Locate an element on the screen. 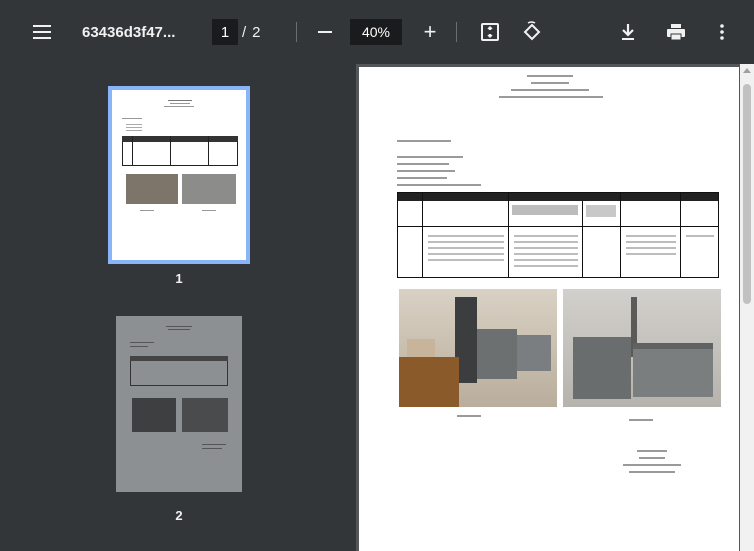 Image resolution: width=754 pixels, height=551 pixels. zoom-in-button: + is located at coordinates (430, 32).